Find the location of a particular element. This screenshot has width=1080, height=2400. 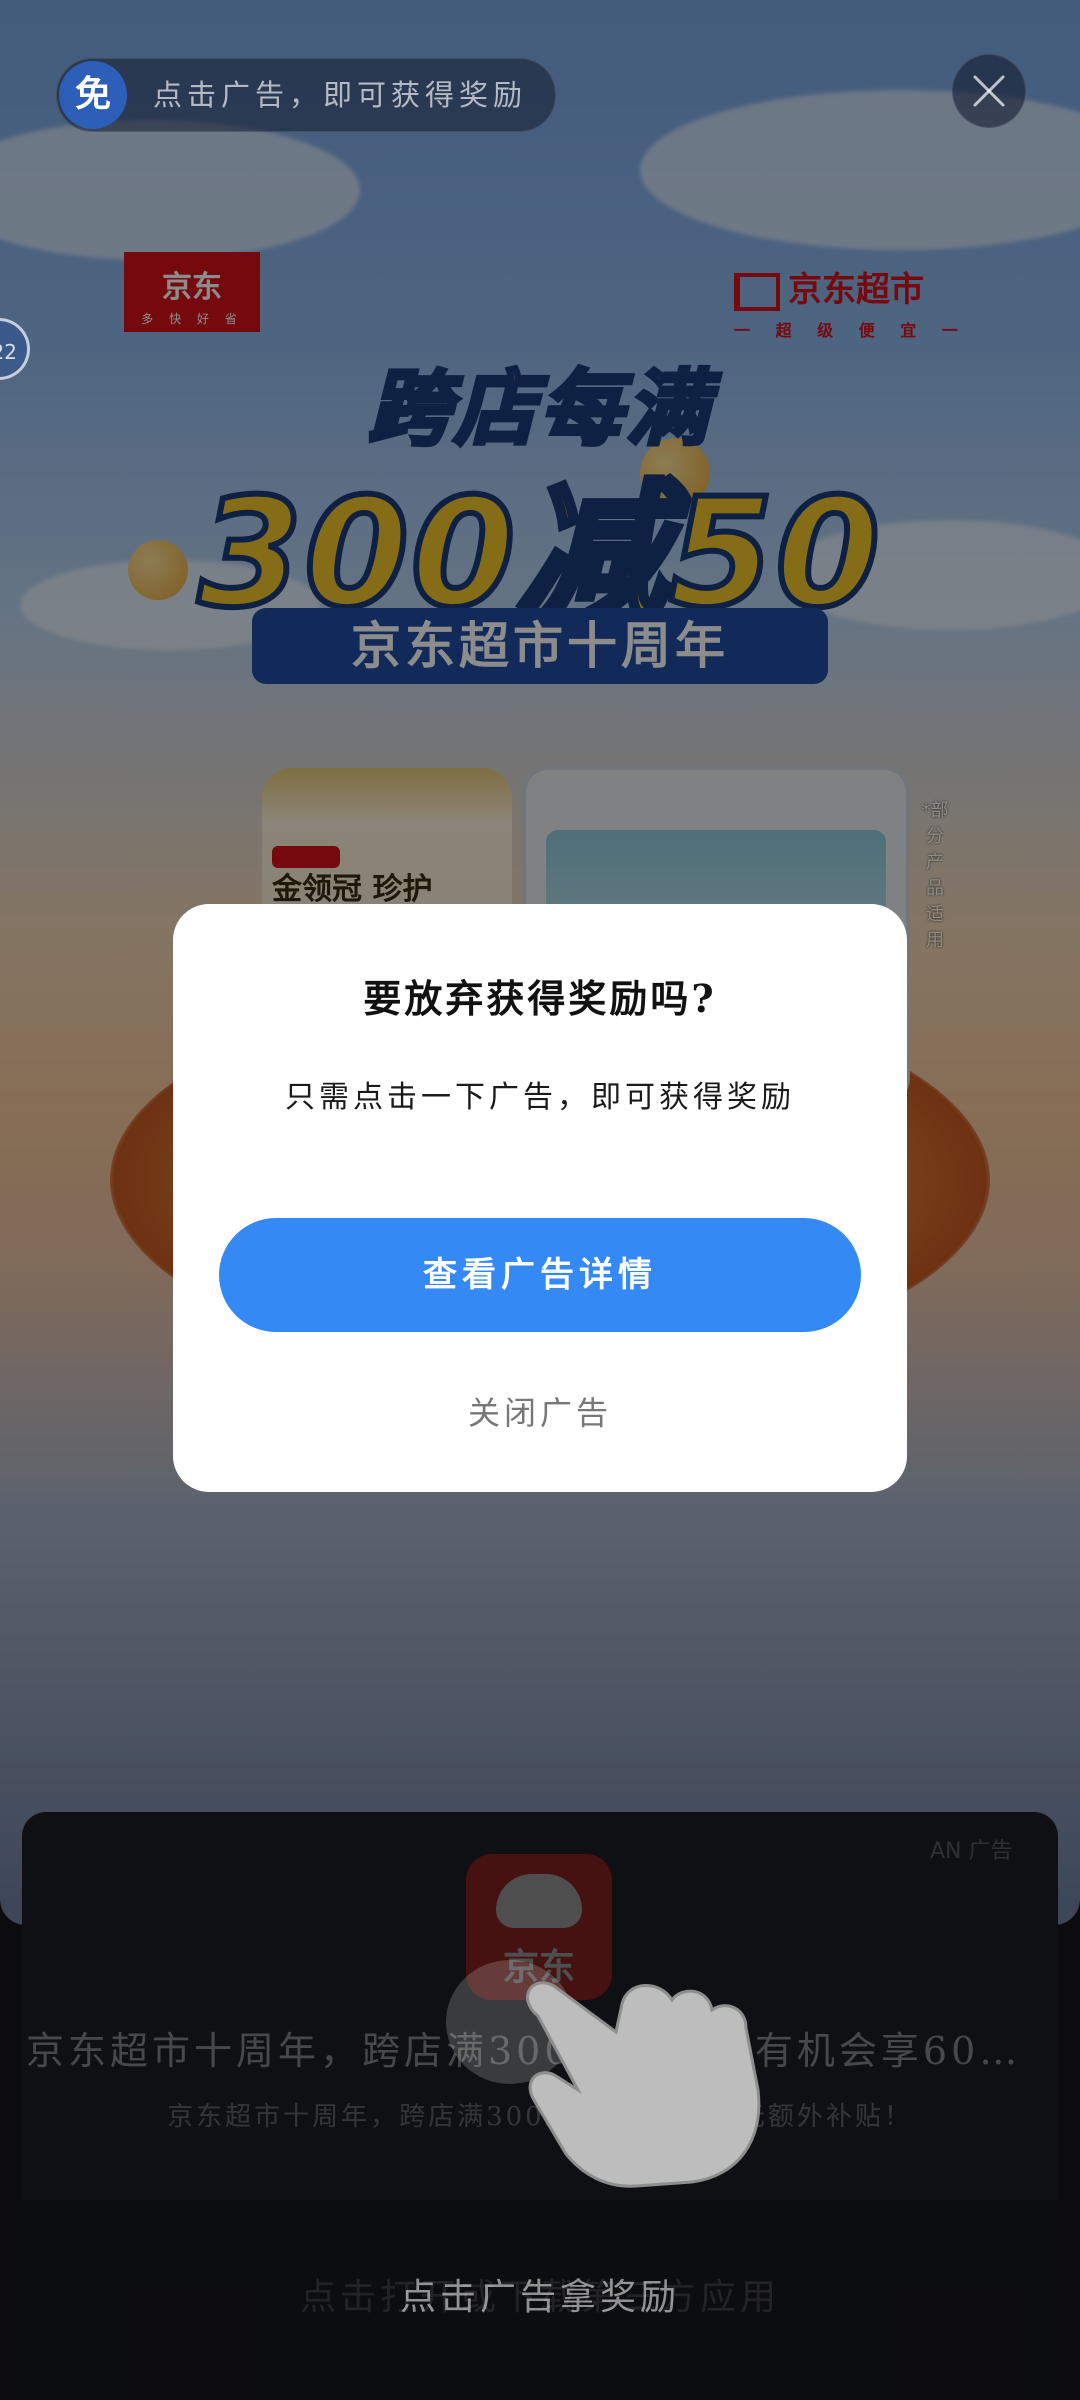

pointing-hand-icon is located at coordinates (603, 2074).